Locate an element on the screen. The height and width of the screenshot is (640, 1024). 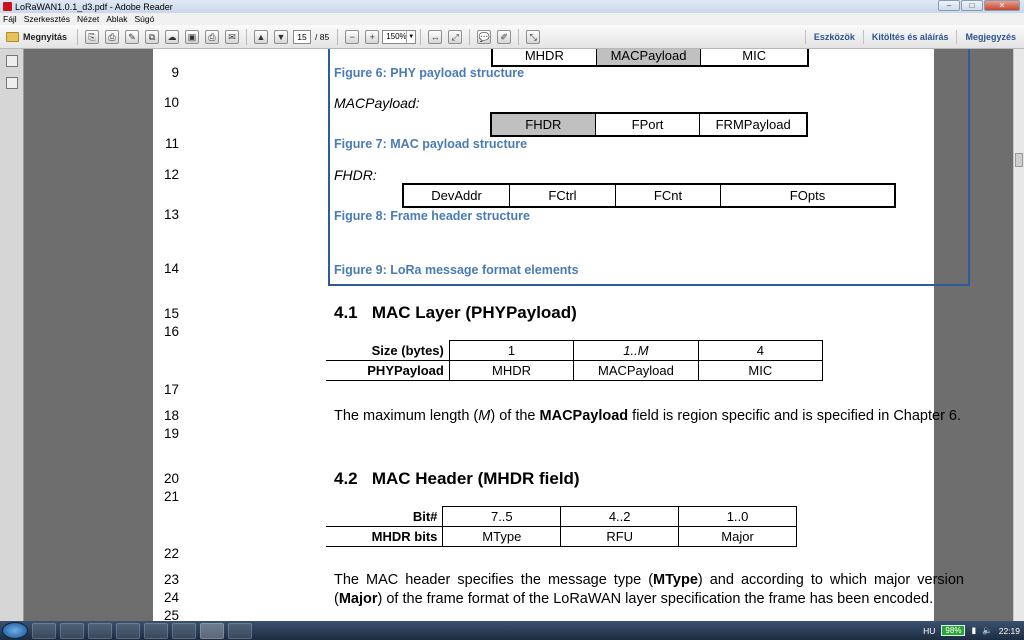
menu-edit: Szerkesztés is located at coordinates (47, 19).